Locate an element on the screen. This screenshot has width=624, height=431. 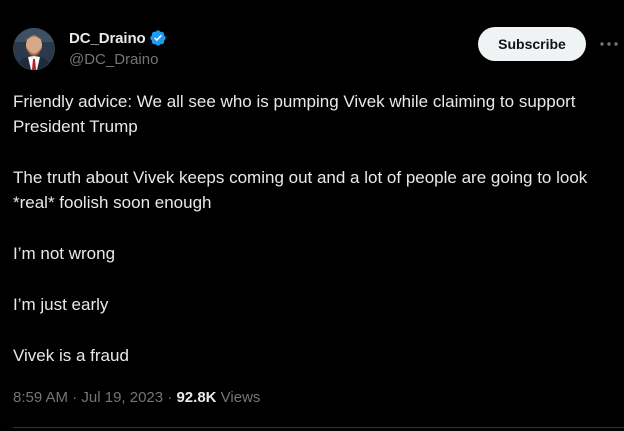
tweet-meta: 8:59 AM · Jul 19, 2023 · 92.8K Views is located at coordinates (136, 397).